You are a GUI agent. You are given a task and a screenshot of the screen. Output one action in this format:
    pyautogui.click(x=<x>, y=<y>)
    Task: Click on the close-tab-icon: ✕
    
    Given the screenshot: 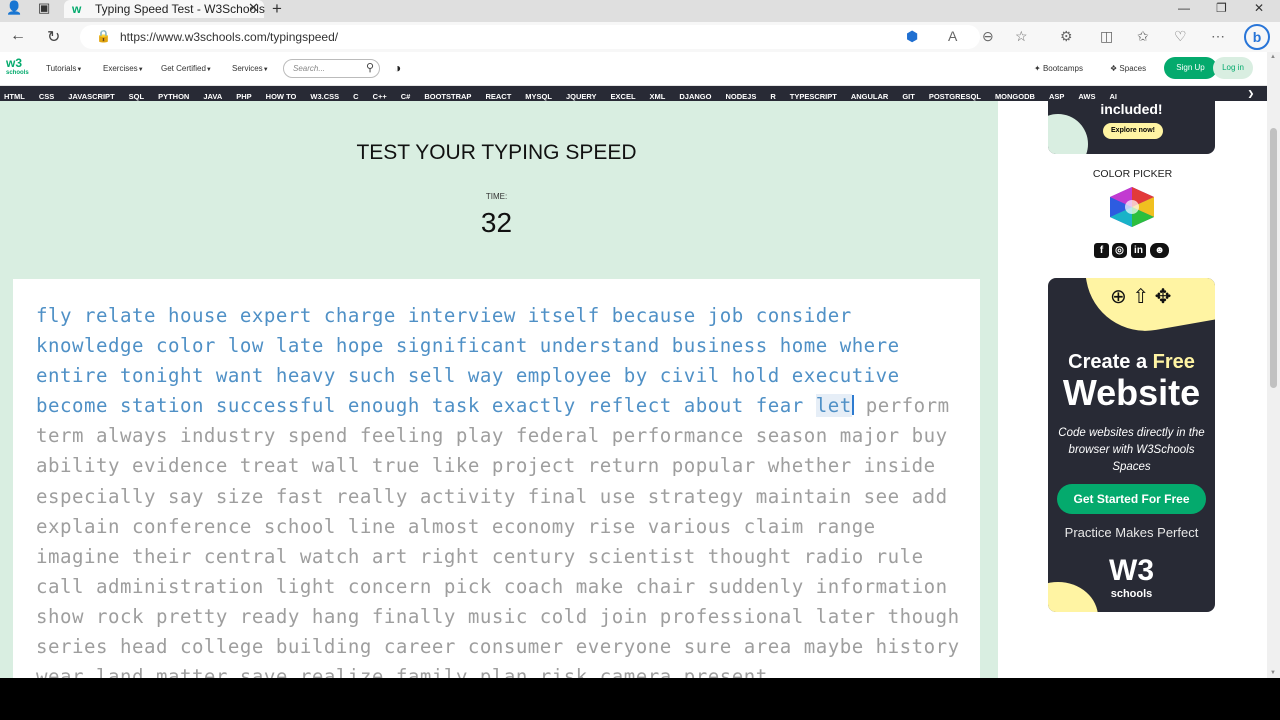 What is the action you would take?
    pyautogui.click(x=253, y=8)
    